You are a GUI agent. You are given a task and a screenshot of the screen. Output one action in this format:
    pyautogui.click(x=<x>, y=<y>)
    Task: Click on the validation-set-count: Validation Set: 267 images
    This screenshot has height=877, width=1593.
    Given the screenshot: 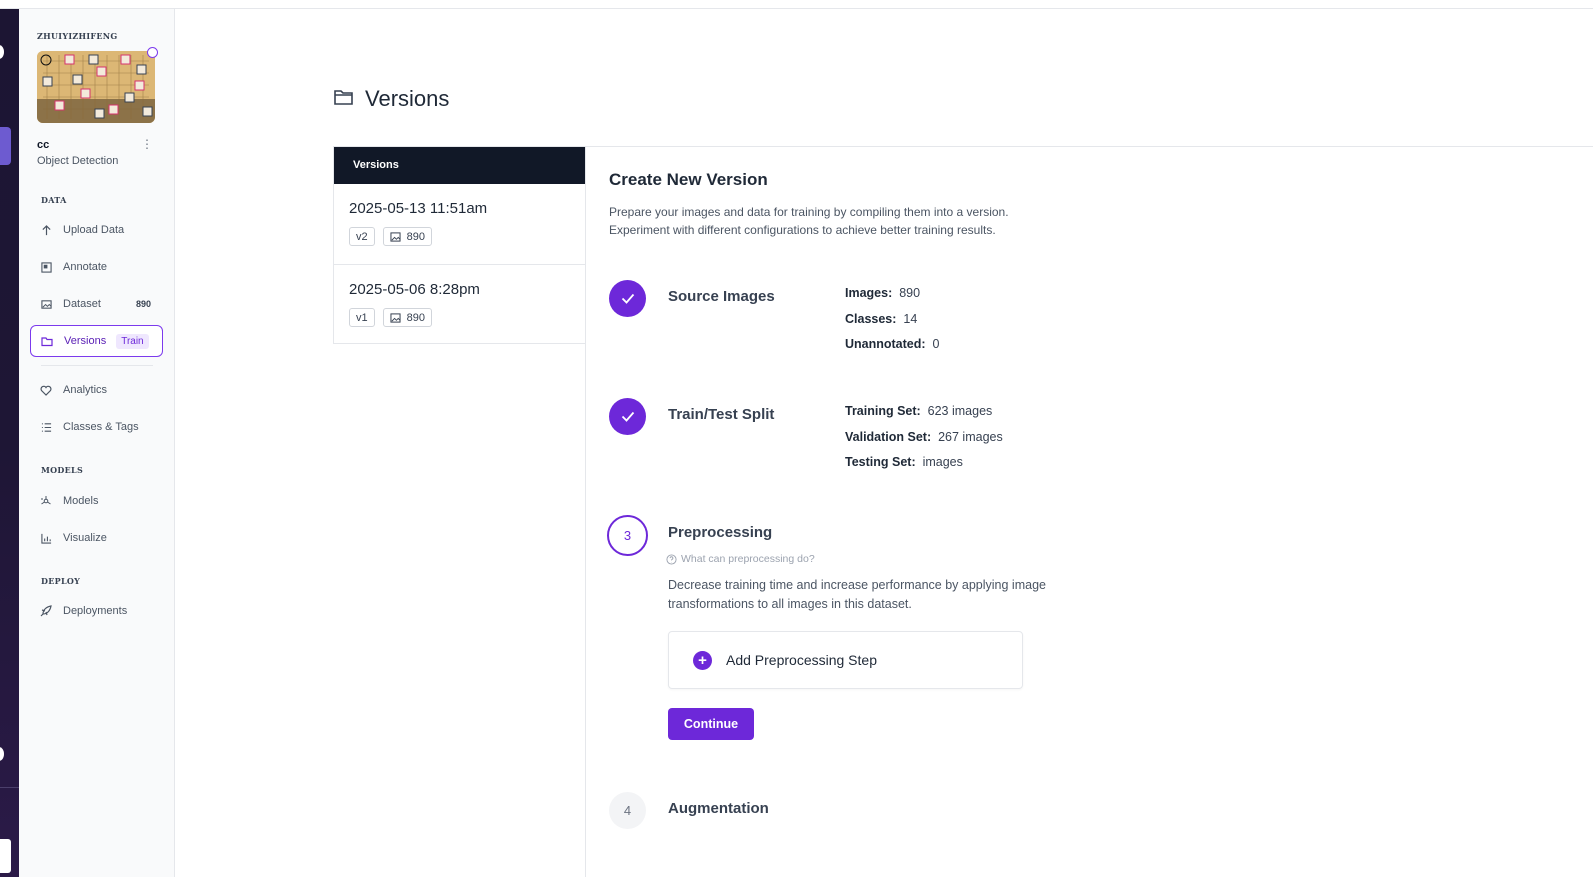 What is the action you would take?
    pyautogui.click(x=924, y=437)
    